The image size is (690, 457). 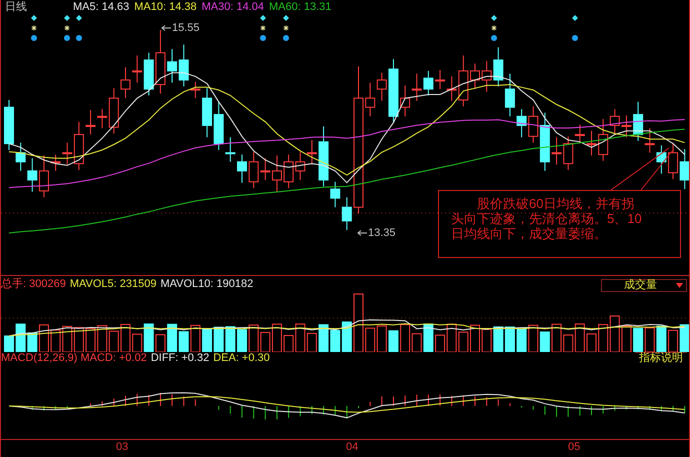 What do you see at coordinates (74, 358) in the screenshot?
I see `indicator-value-label: MACD(12,26,9) MACD: +0.02` at bounding box center [74, 358].